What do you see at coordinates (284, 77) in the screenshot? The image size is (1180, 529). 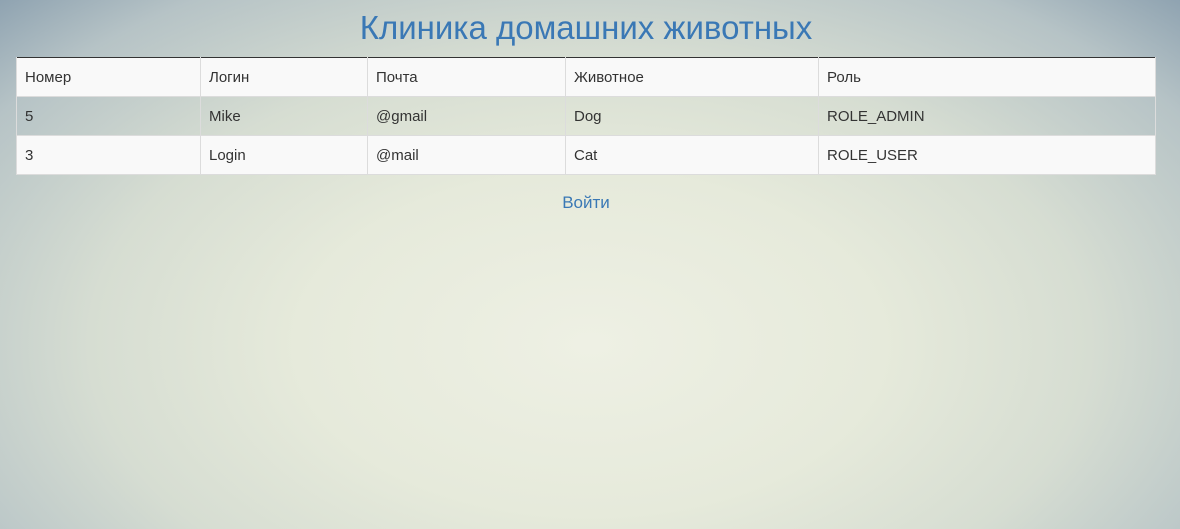 I see `column-header-login: Логин` at bounding box center [284, 77].